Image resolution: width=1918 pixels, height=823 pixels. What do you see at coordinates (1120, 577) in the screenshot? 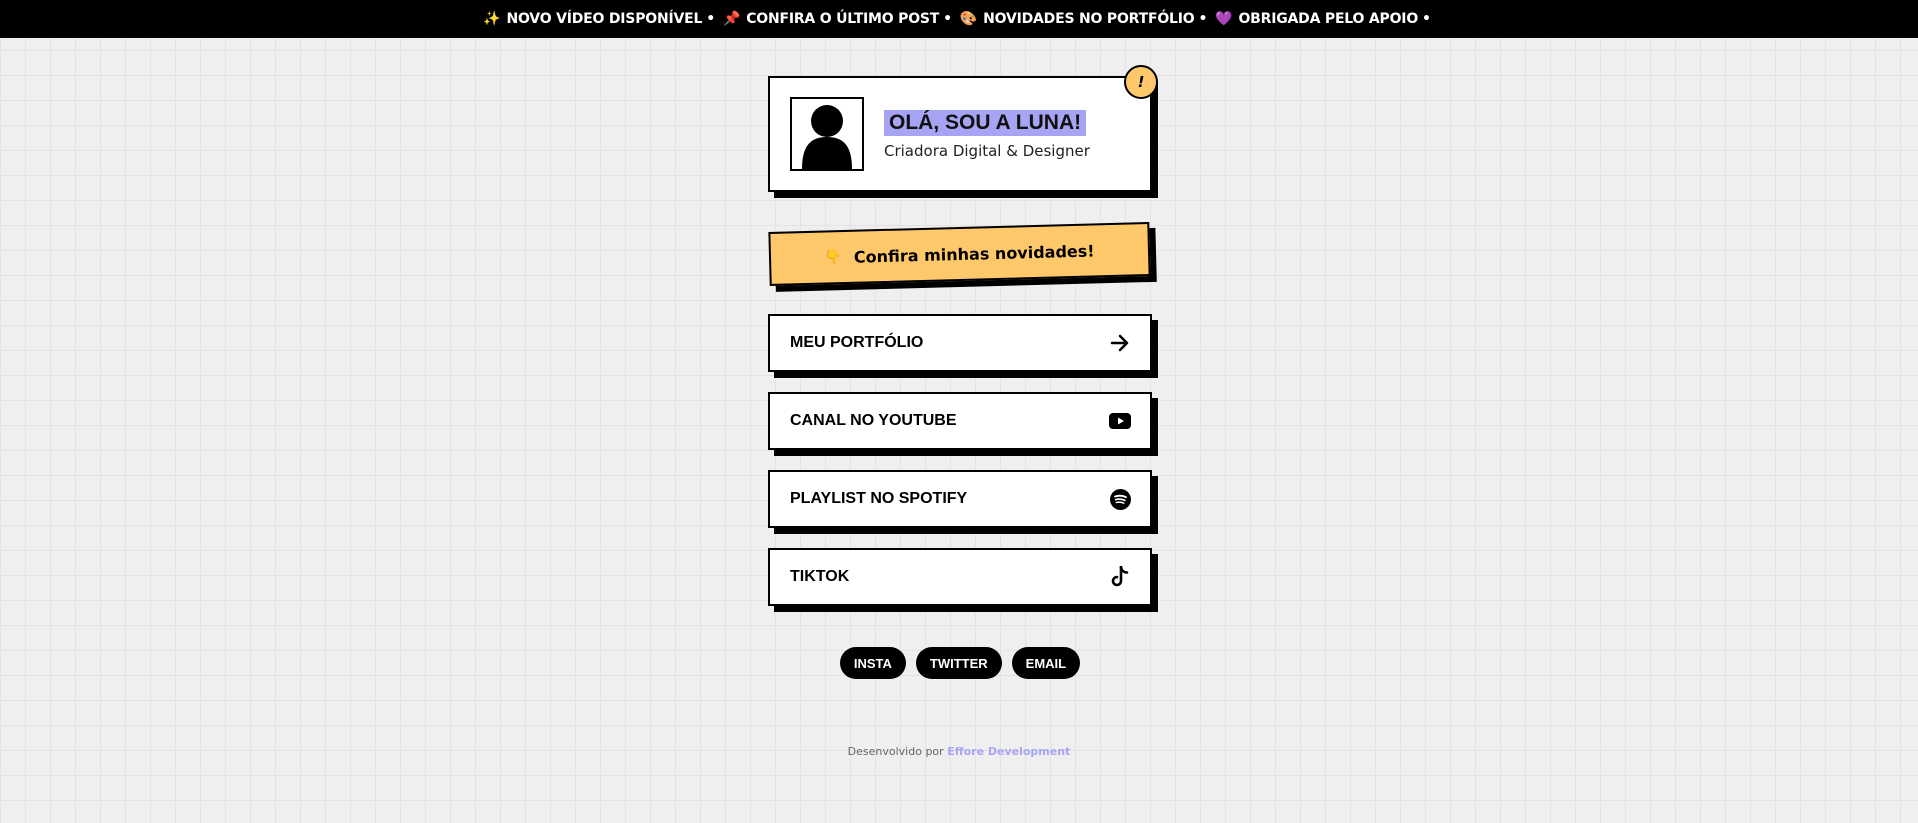
I see `tiktok-icon` at bounding box center [1120, 577].